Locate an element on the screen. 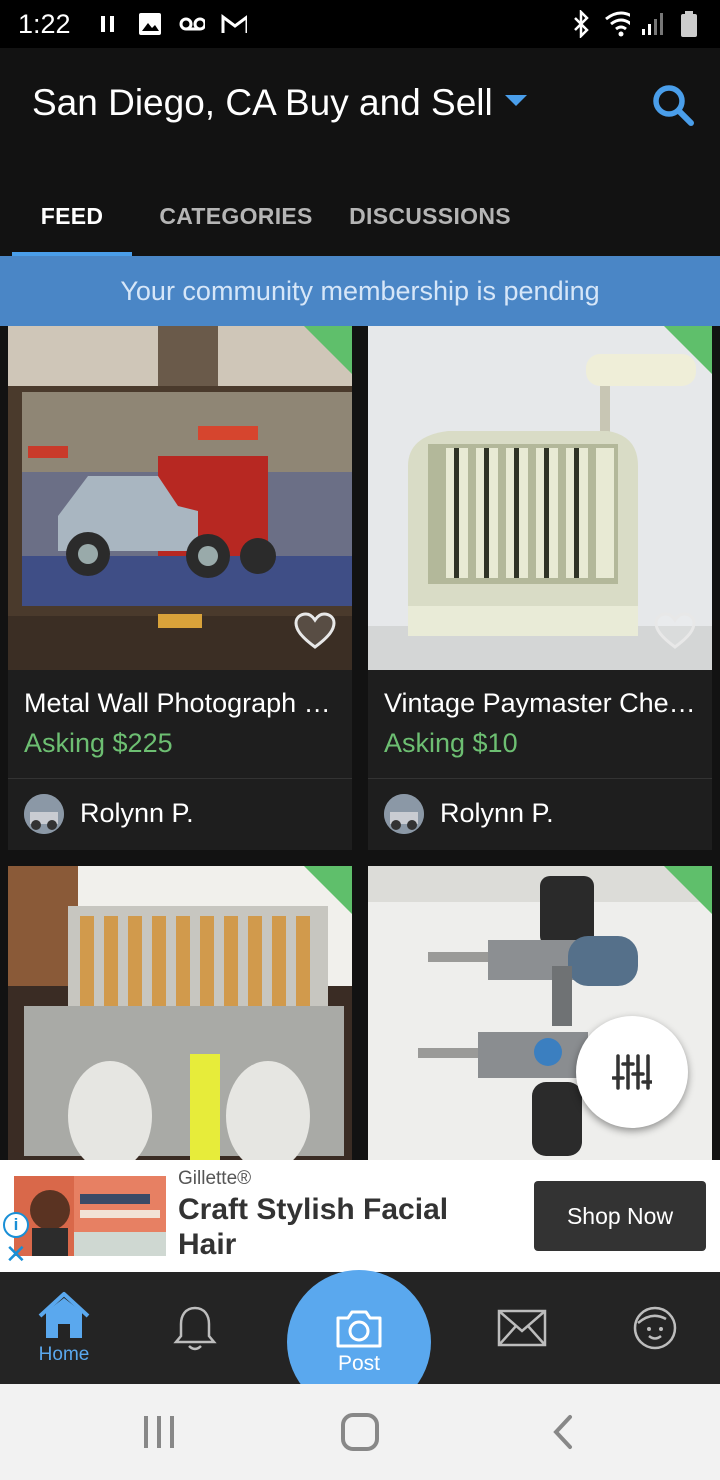 This screenshot has width=720, height=1480. status-bar: 1:22 is located at coordinates (360, 24).